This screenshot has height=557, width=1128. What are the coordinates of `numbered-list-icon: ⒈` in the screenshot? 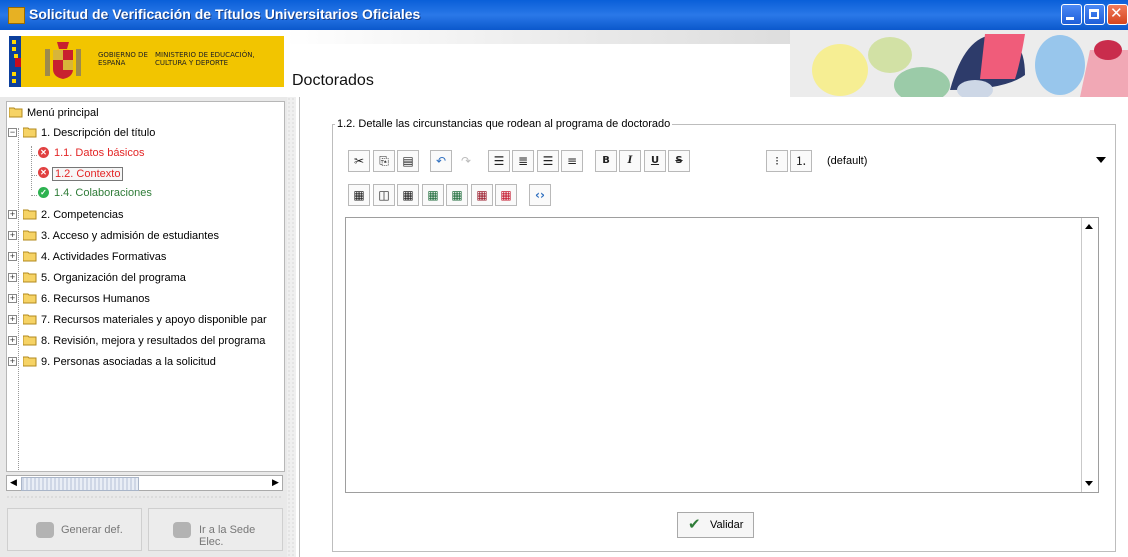 It's located at (800, 161).